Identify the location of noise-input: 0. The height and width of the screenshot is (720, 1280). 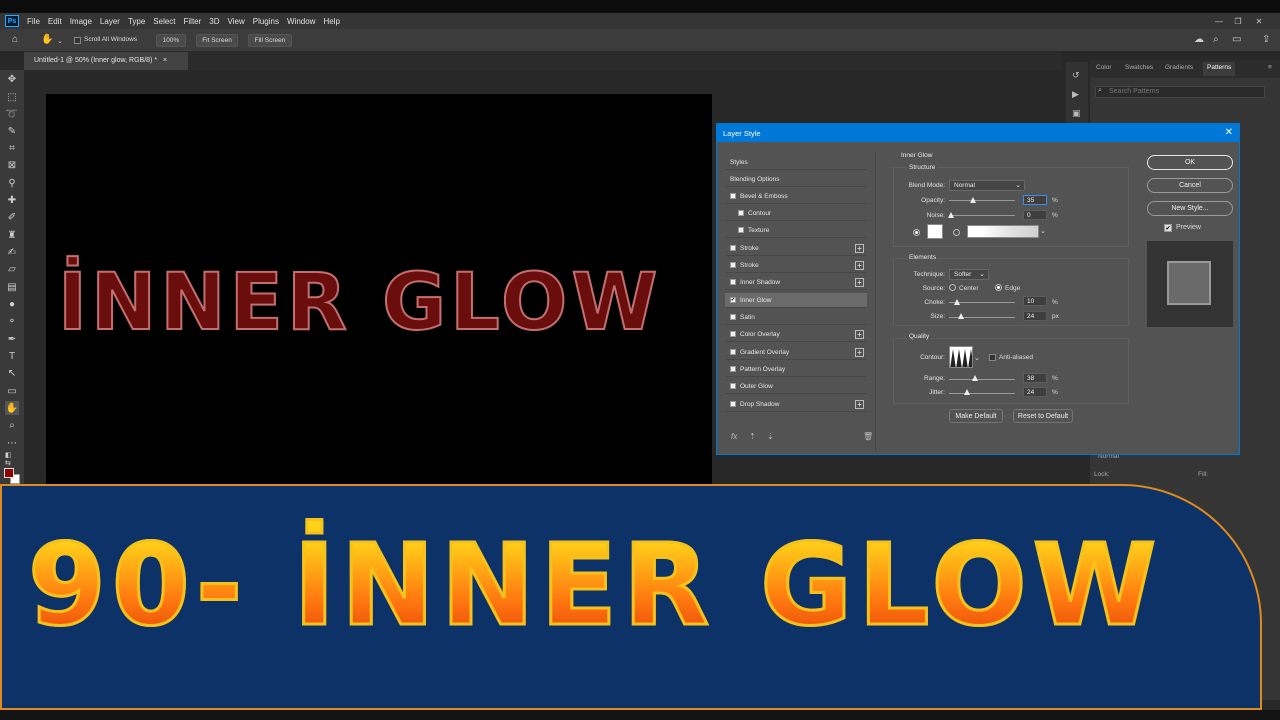
(1035, 215).